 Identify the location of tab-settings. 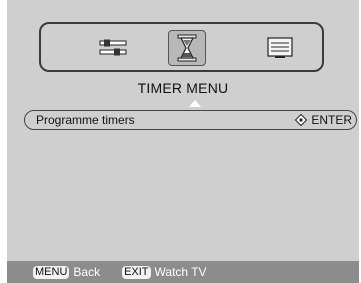
(113, 48).